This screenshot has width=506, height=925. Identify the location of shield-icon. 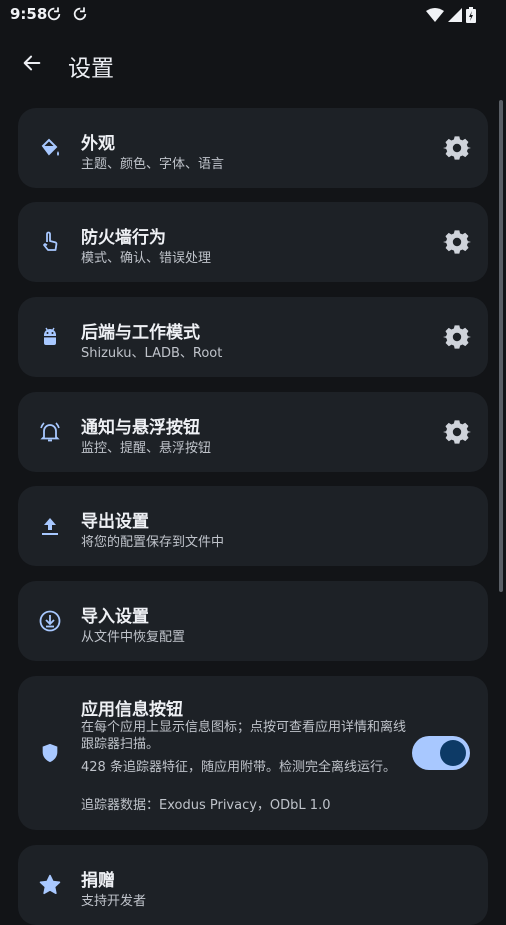
(50, 753).